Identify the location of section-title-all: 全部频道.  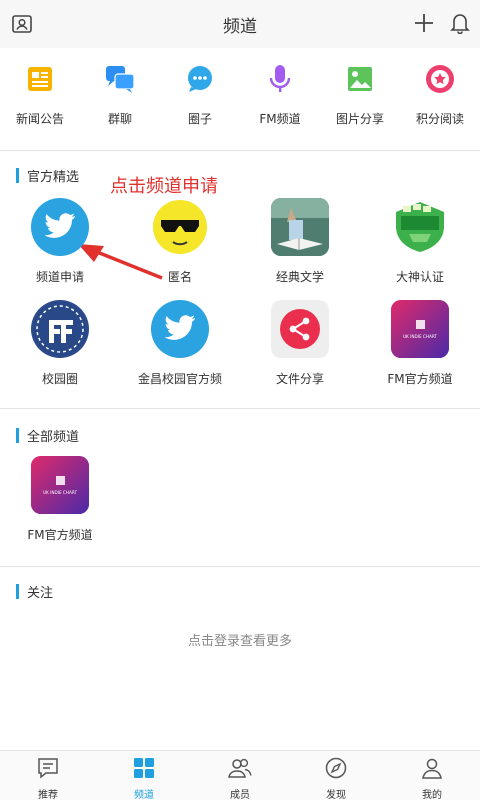
(47, 435).